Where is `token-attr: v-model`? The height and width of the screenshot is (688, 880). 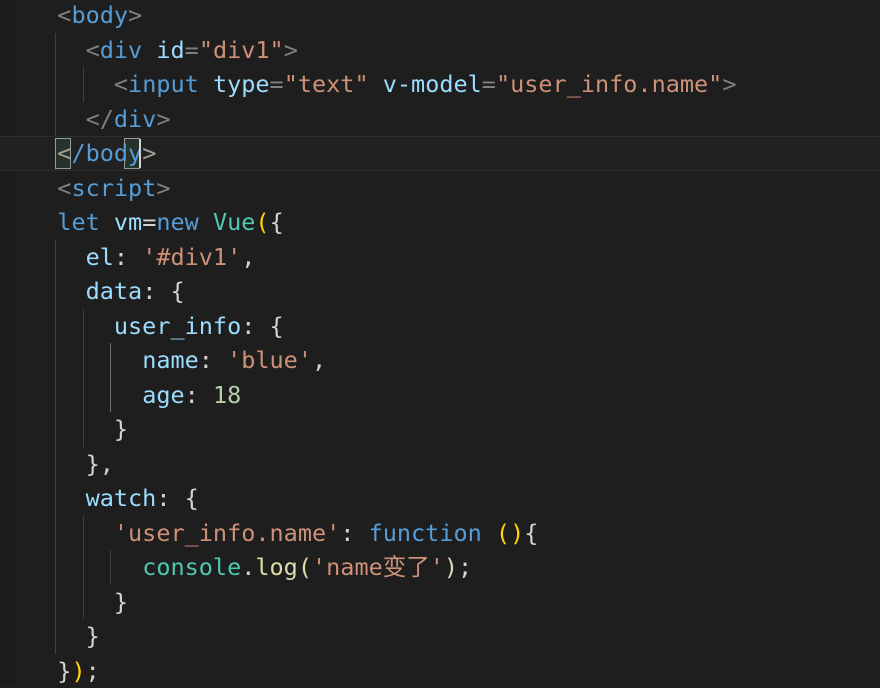 token-attr: v-model is located at coordinates (432, 84).